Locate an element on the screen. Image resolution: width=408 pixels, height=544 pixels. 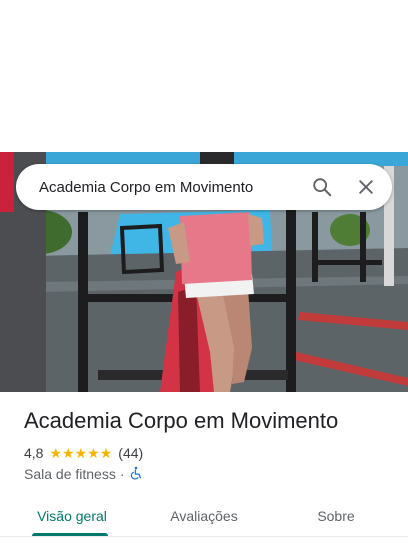
tab-reviews: Avaliações is located at coordinates (204, 516).